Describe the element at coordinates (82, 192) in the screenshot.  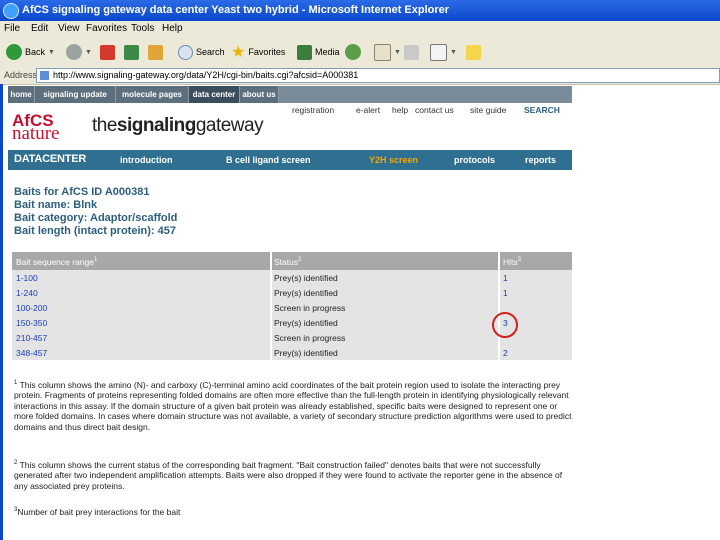
I see `bait-heading-id: Baits for AfCS ID A000381` at that location.